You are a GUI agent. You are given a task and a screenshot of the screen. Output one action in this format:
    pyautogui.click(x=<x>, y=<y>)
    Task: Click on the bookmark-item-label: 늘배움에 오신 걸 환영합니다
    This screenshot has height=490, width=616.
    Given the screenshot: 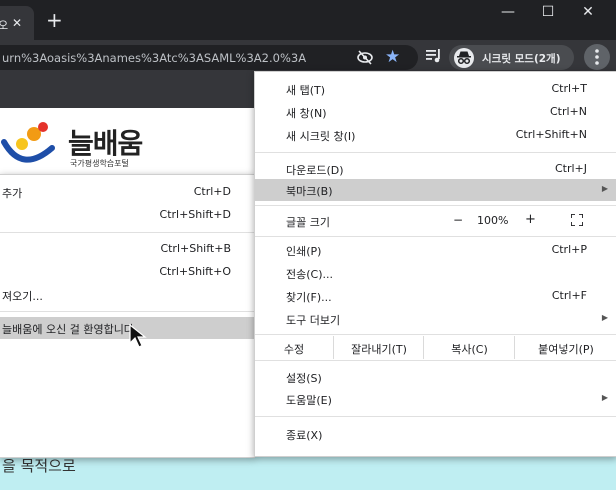 What is the action you would take?
    pyautogui.click(x=68, y=329)
    